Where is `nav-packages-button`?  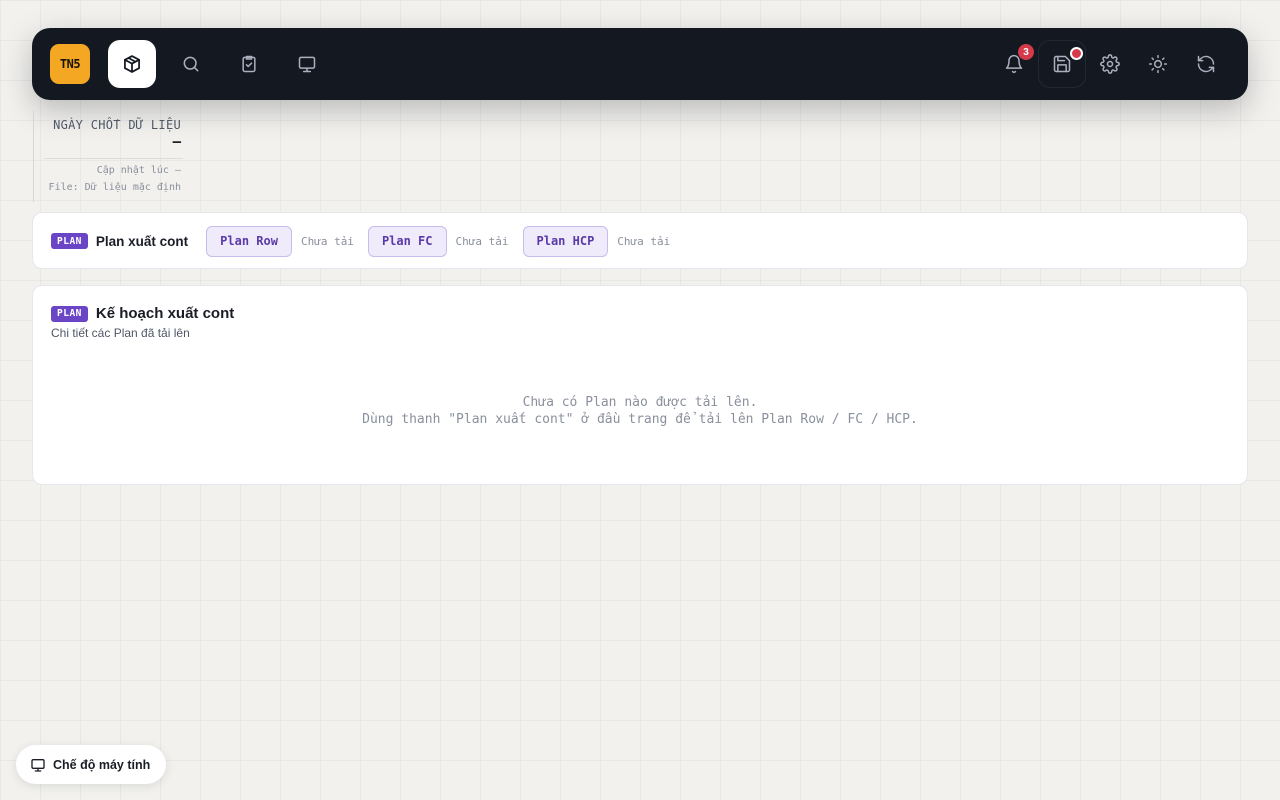 nav-packages-button is located at coordinates (132, 64).